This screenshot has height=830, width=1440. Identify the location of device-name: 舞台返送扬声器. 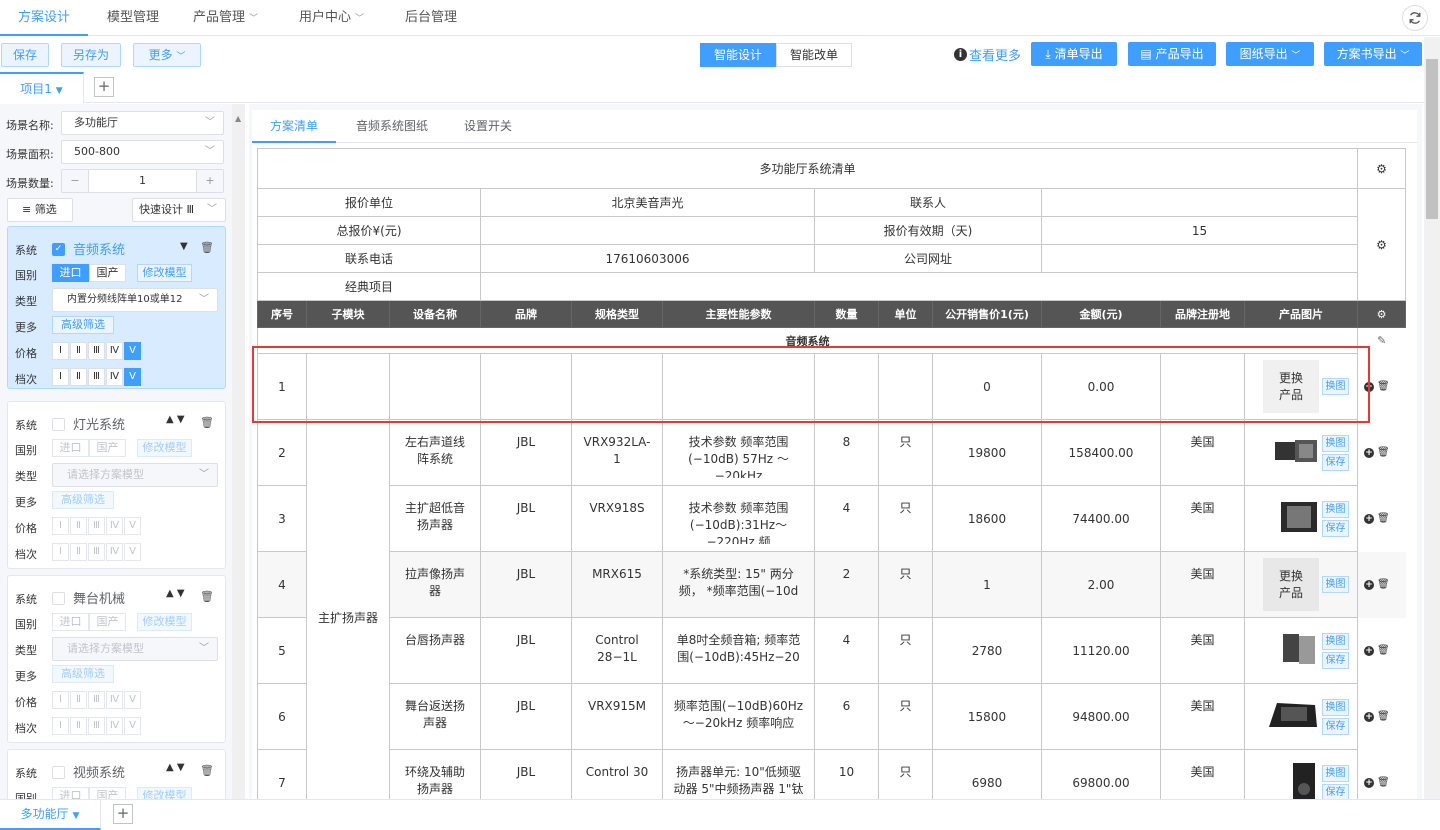
(435, 711).